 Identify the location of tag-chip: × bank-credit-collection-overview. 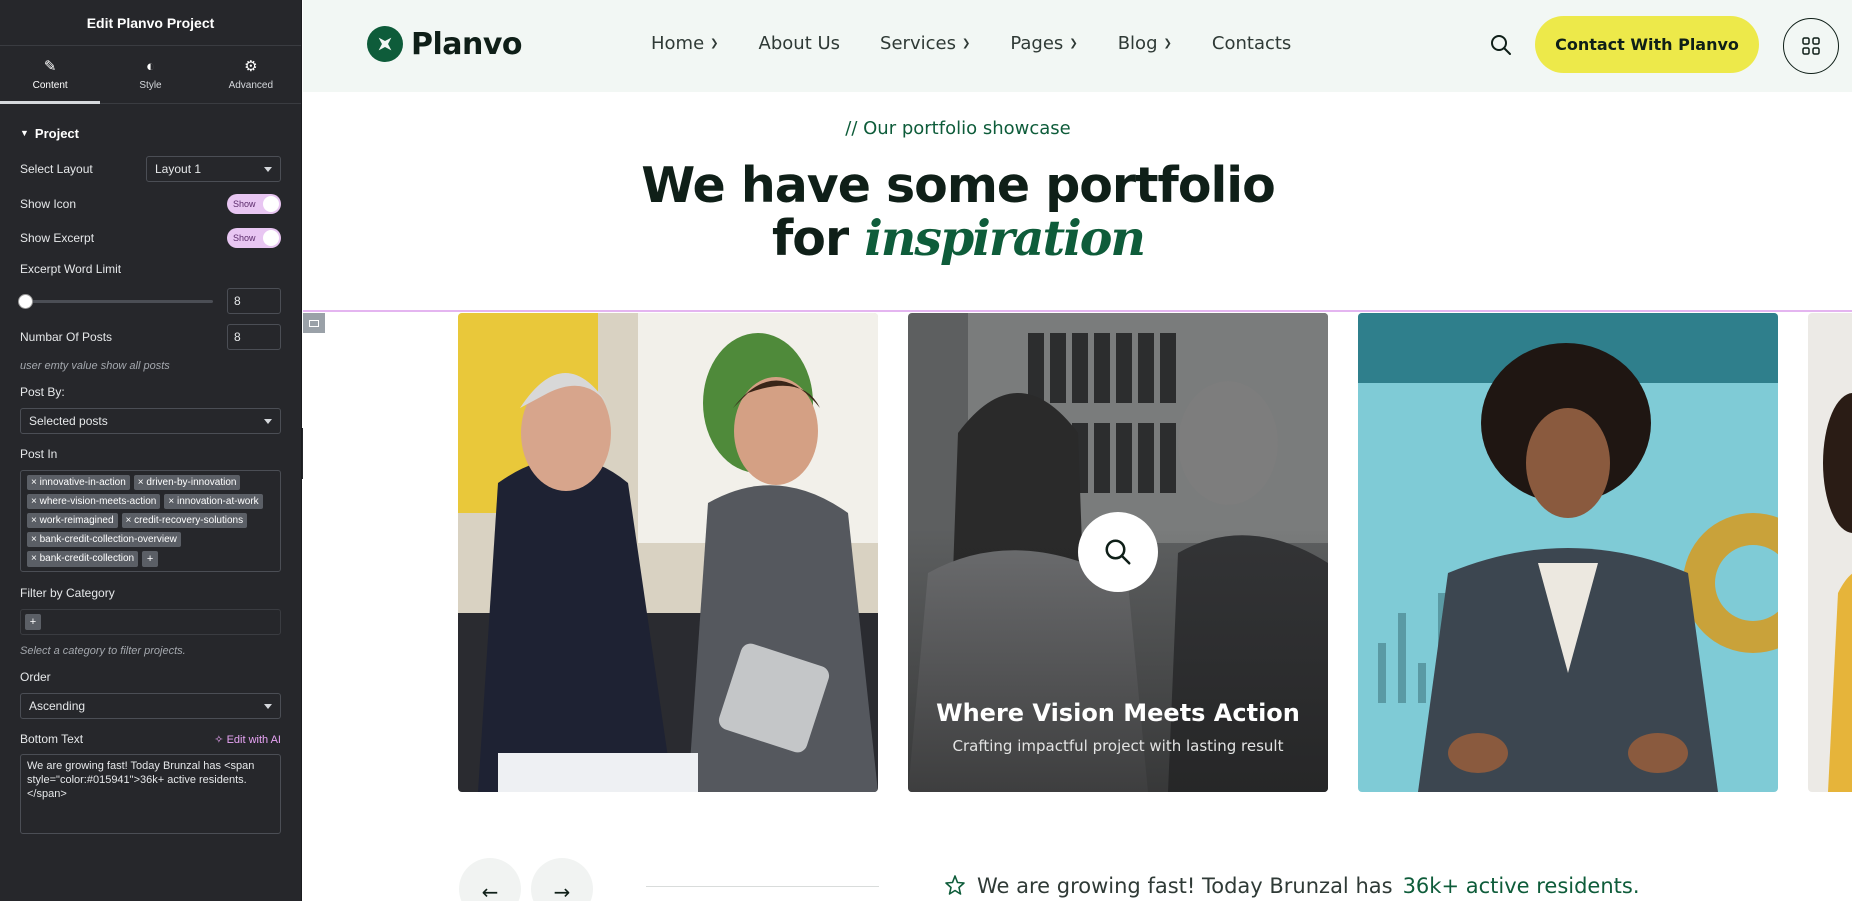
(104, 539).